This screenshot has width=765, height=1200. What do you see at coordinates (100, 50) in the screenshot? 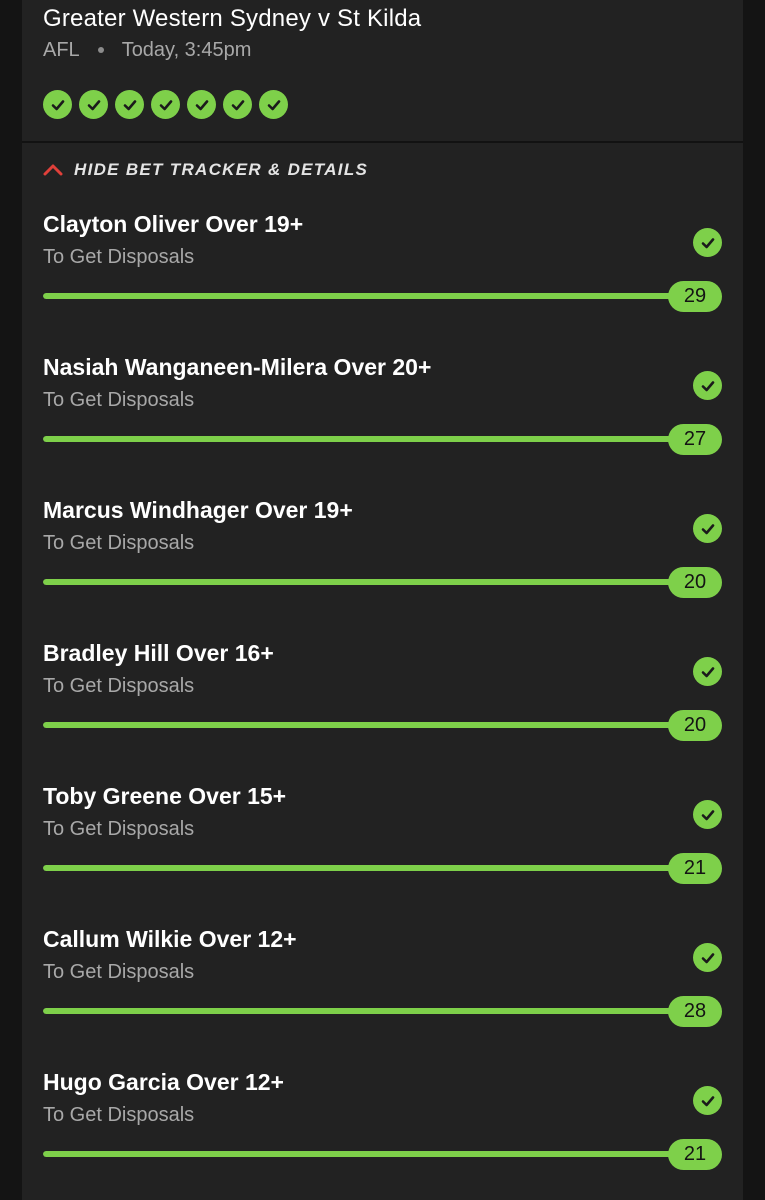
I see `separator-dot` at bounding box center [100, 50].